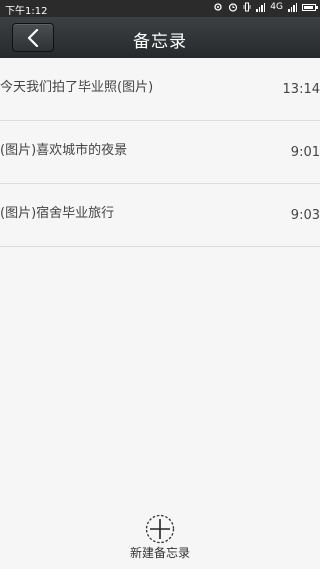  What do you see at coordinates (160, 215) in the screenshot?
I see `list-item: (图片)宿舍毕业旅行 9:03` at bounding box center [160, 215].